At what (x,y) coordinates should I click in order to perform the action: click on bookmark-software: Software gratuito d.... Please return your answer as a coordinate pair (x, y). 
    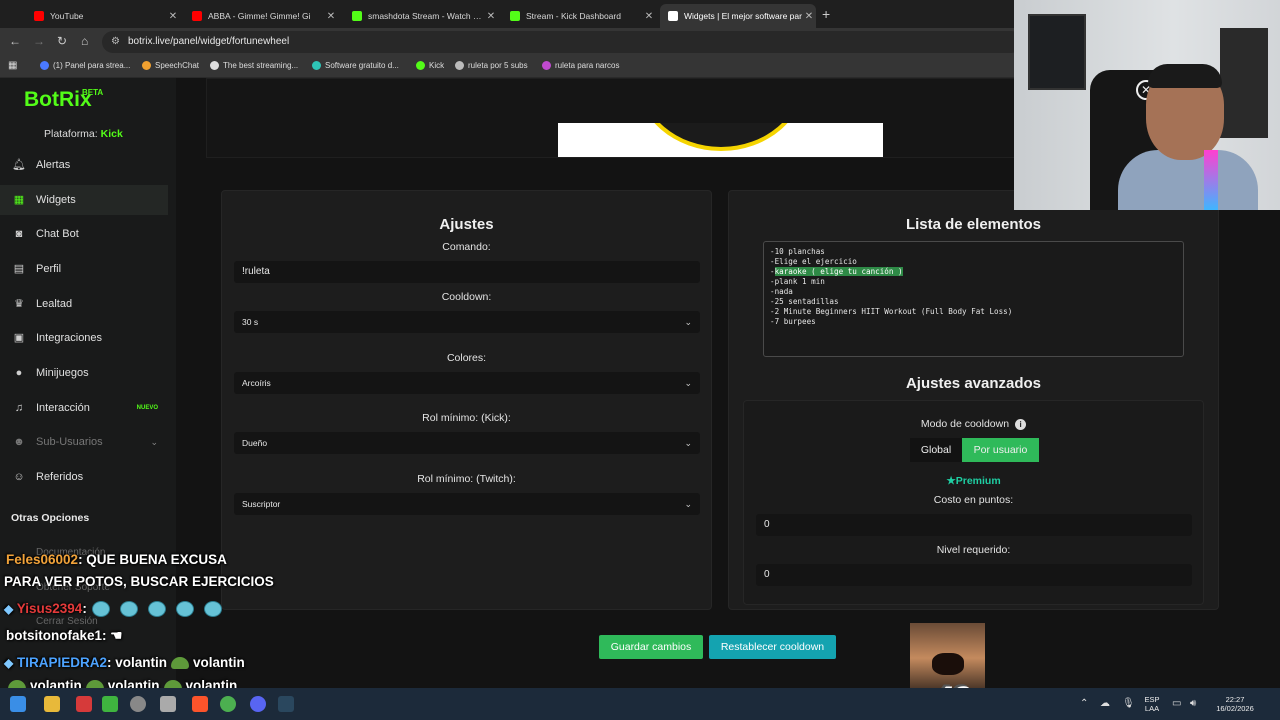
    Looking at the image, I should click on (355, 65).